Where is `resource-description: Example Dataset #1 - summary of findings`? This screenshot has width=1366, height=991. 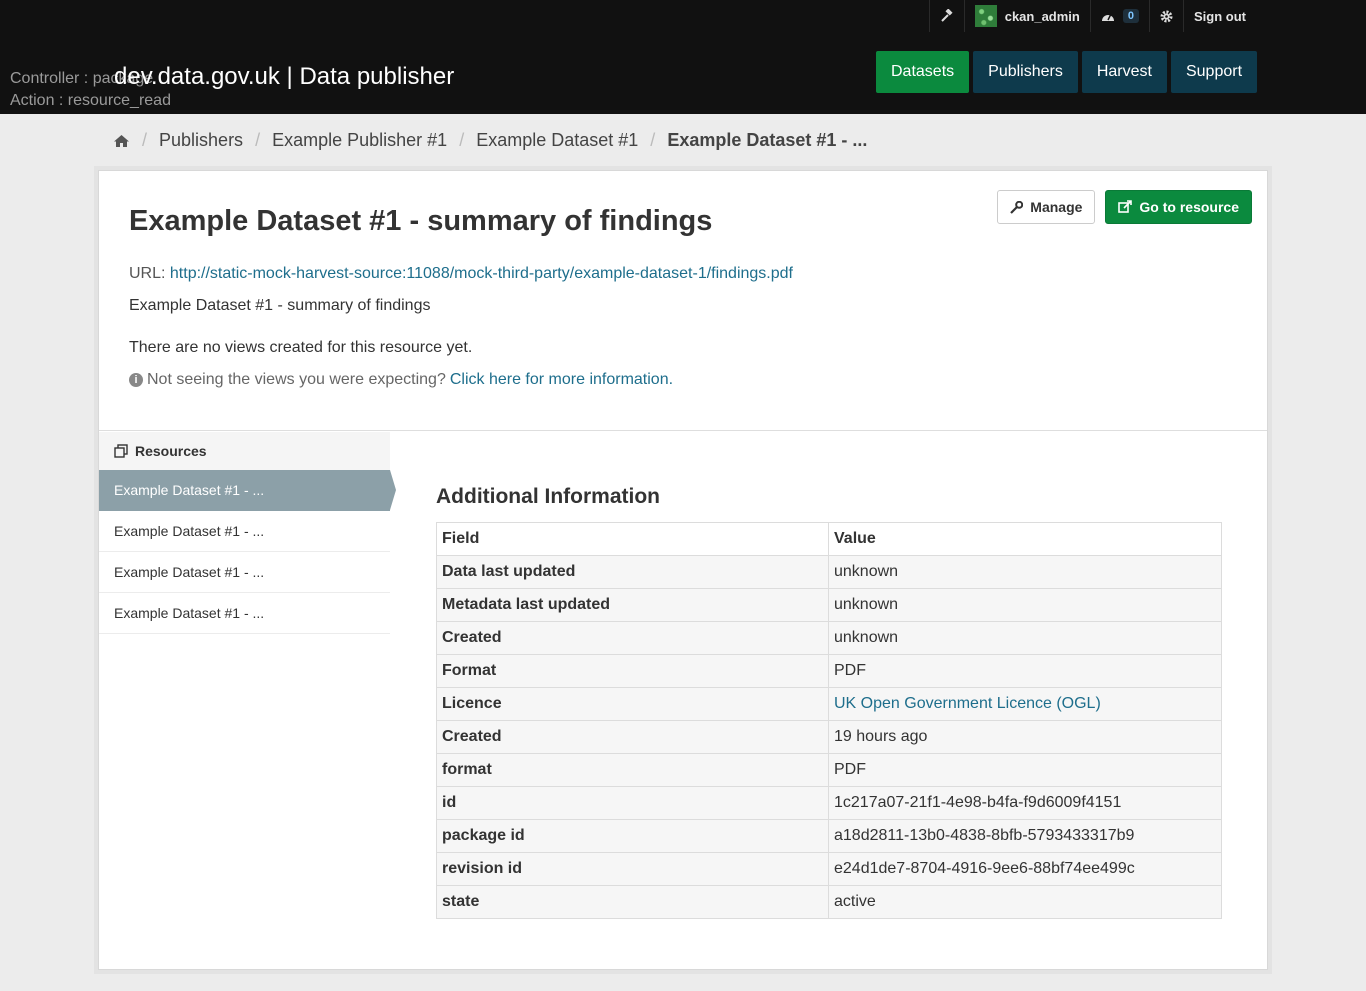 resource-description: Example Dataset #1 - summary of findings is located at coordinates (280, 305).